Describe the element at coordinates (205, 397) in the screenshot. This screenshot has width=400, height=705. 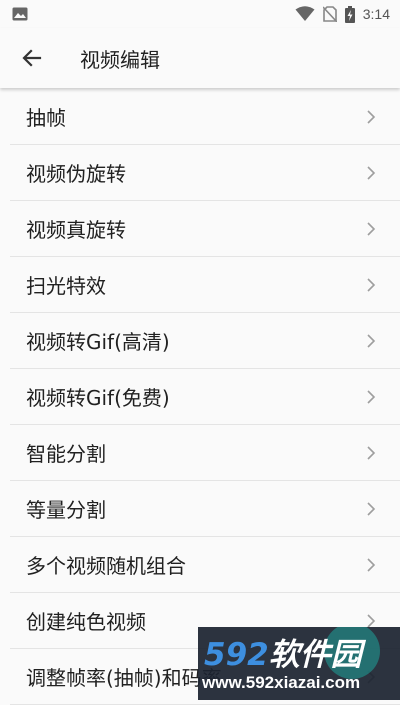
I see `list-item: 视频转Gif(免费)` at that location.